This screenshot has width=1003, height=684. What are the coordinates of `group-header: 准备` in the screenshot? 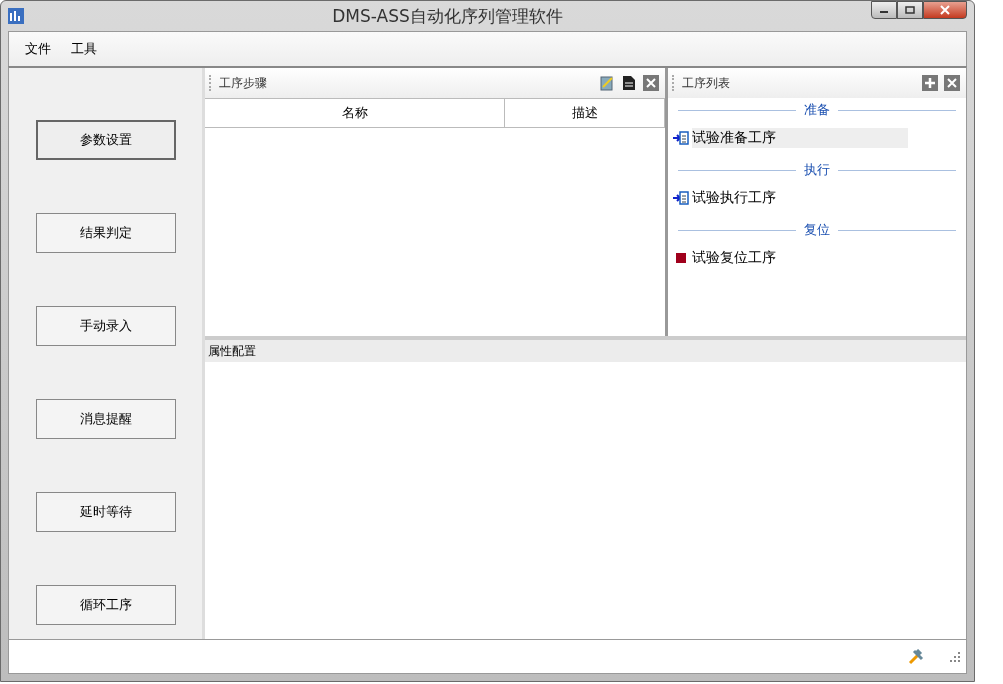 It's located at (817, 110).